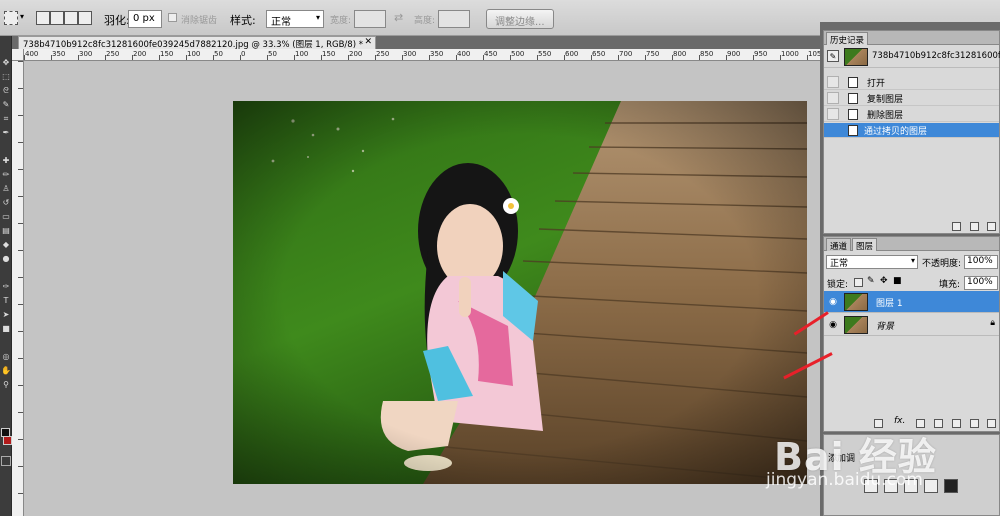 This screenshot has width=1000, height=516. I want to click on history-item-selected: 通过拷贝的图层, so click(911, 130).